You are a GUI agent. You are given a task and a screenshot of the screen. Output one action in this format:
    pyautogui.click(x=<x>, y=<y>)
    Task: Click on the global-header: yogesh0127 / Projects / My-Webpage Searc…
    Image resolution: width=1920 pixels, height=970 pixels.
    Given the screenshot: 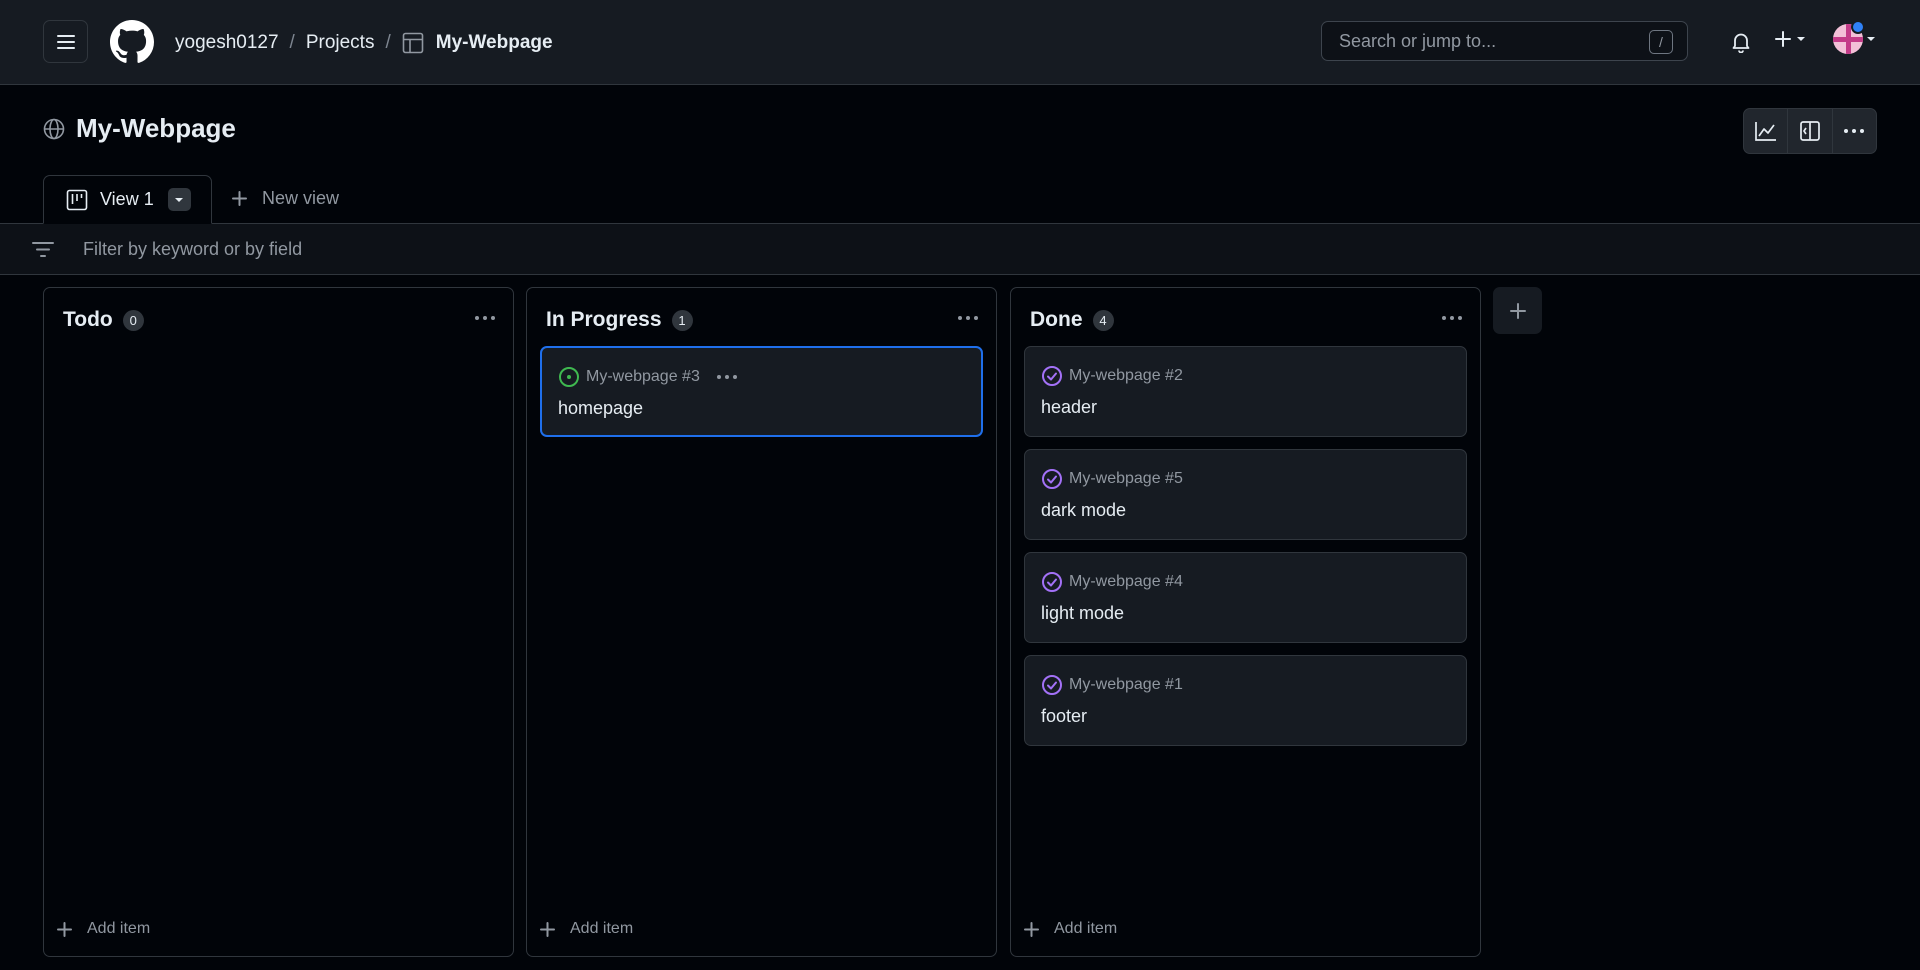 What is the action you would take?
    pyautogui.click(x=960, y=42)
    